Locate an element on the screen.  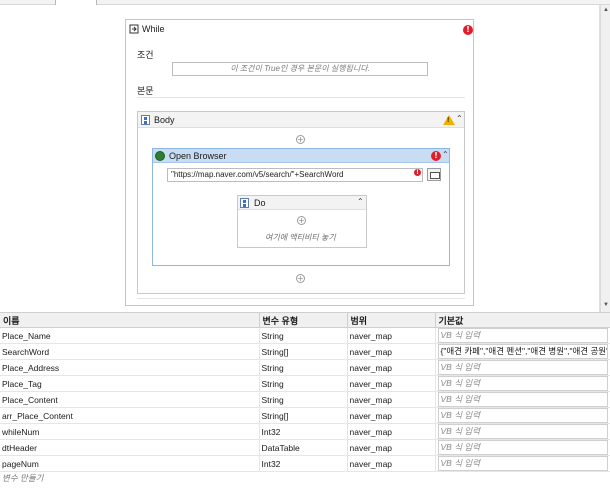
do-sequence: Do ⌃ + 여기에 액티비티 놓기 is located at coordinates (302, 221).